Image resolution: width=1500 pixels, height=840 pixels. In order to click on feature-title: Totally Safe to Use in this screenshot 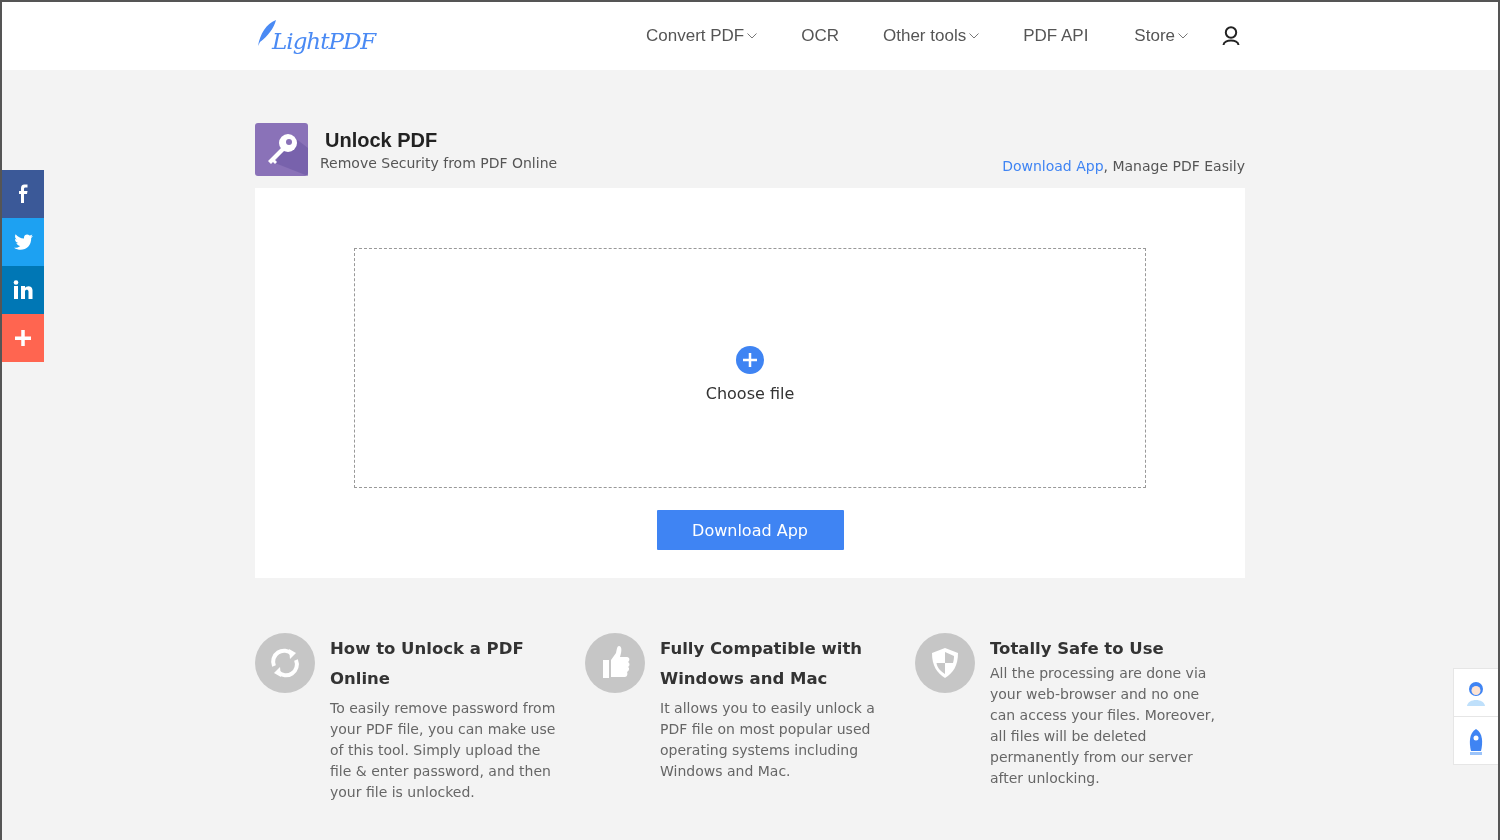, I will do `click(1077, 649)`.